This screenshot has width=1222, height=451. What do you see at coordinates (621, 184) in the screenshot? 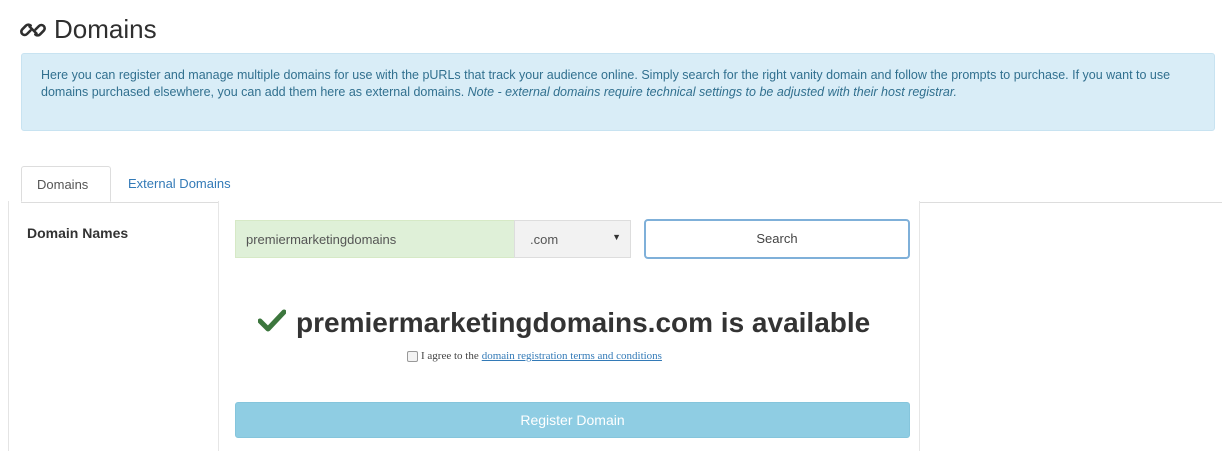
I see `tab-bar: Domains External Domains` at bounding box center [621, 184].